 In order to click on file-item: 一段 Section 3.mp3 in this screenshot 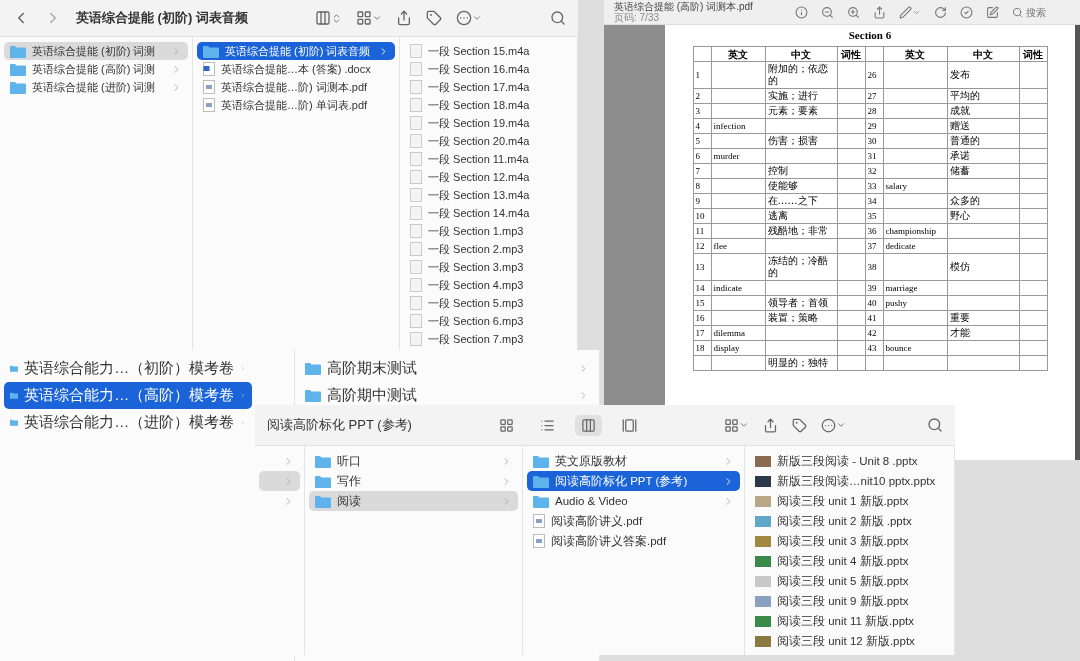, I will do `click(488, 267)`.